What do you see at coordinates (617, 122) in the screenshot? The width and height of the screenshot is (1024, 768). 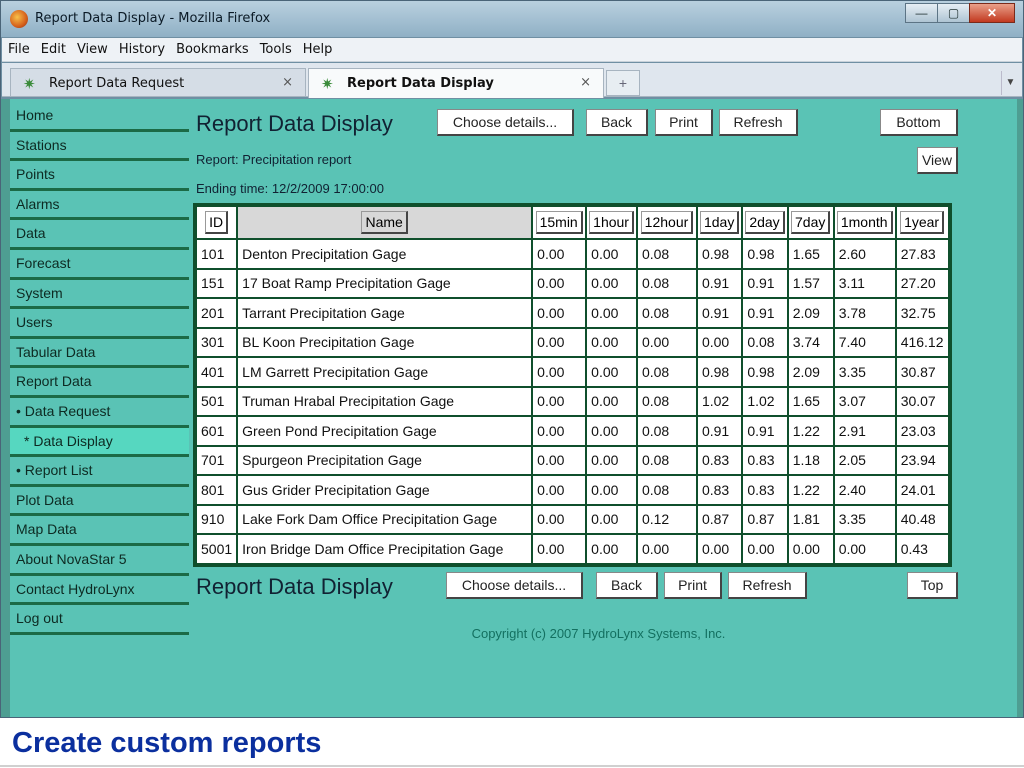 I see `back-button: Back` at bounding box center [617, 122].